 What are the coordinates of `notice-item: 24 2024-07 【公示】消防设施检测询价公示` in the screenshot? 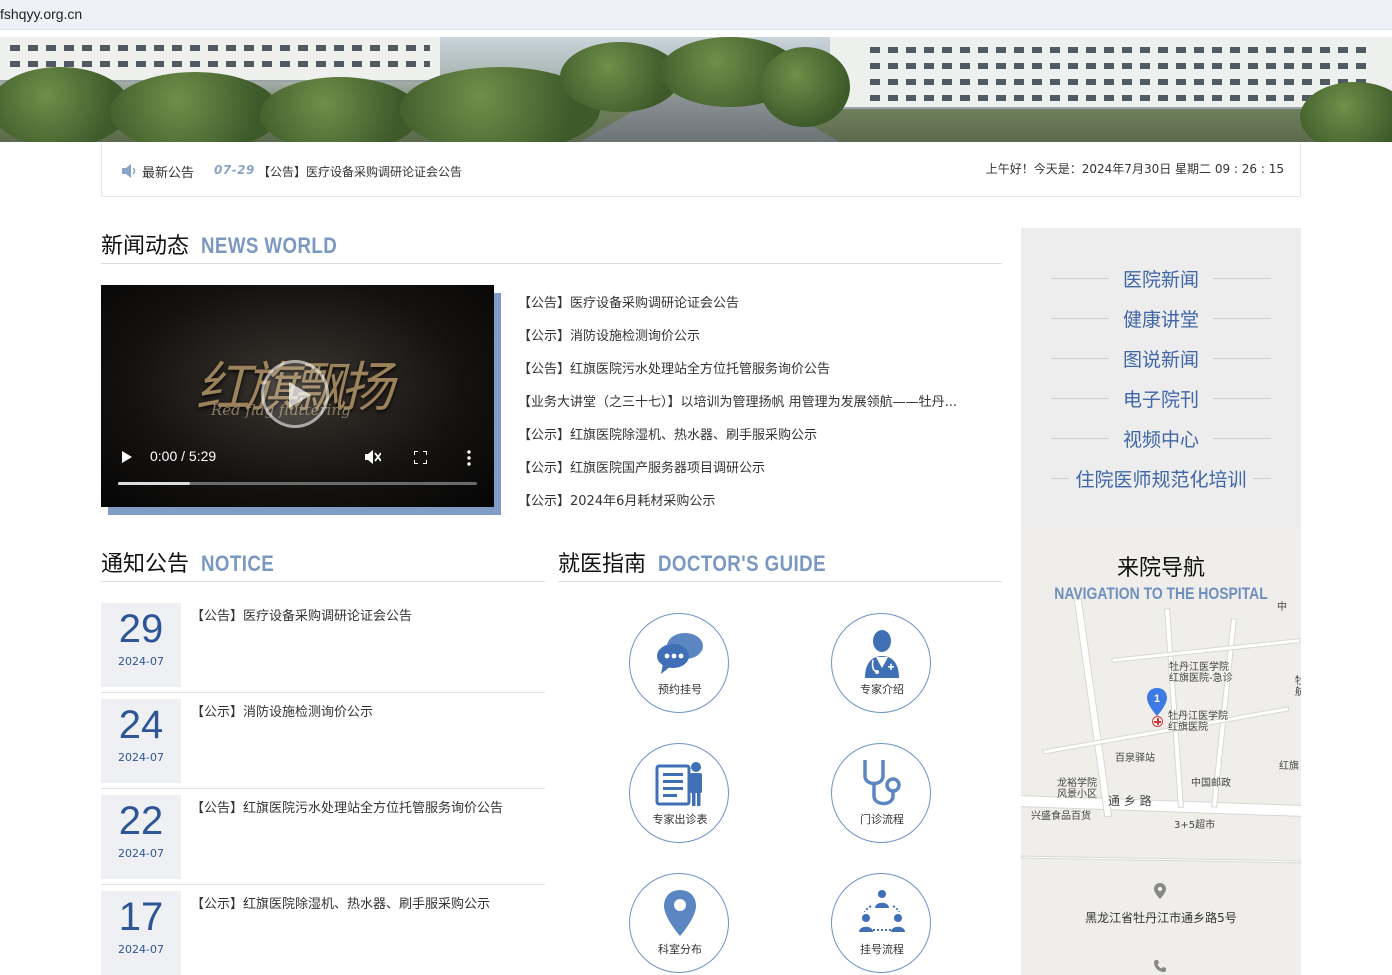 It's located at (323, 744).